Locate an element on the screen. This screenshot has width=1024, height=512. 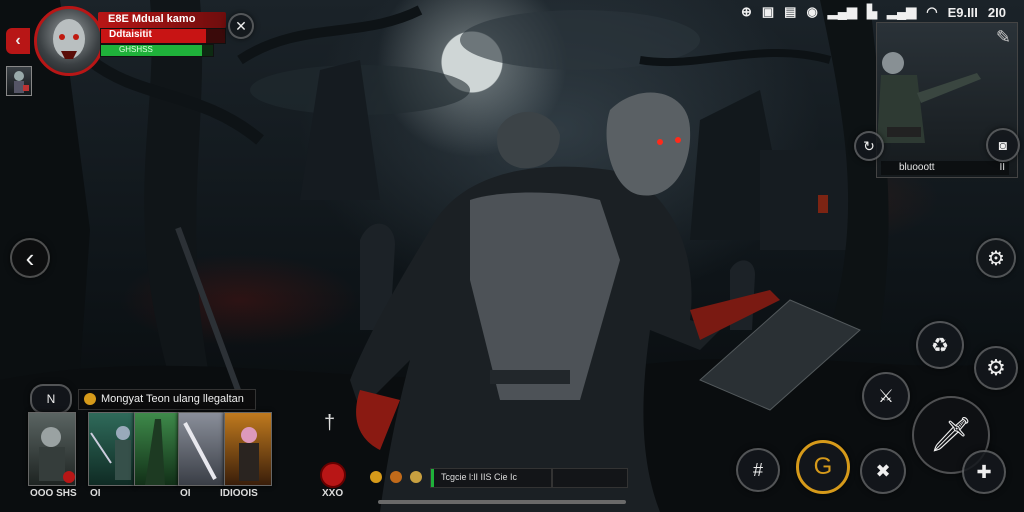
special-skill-button: G is located at coordinates (823, 467).